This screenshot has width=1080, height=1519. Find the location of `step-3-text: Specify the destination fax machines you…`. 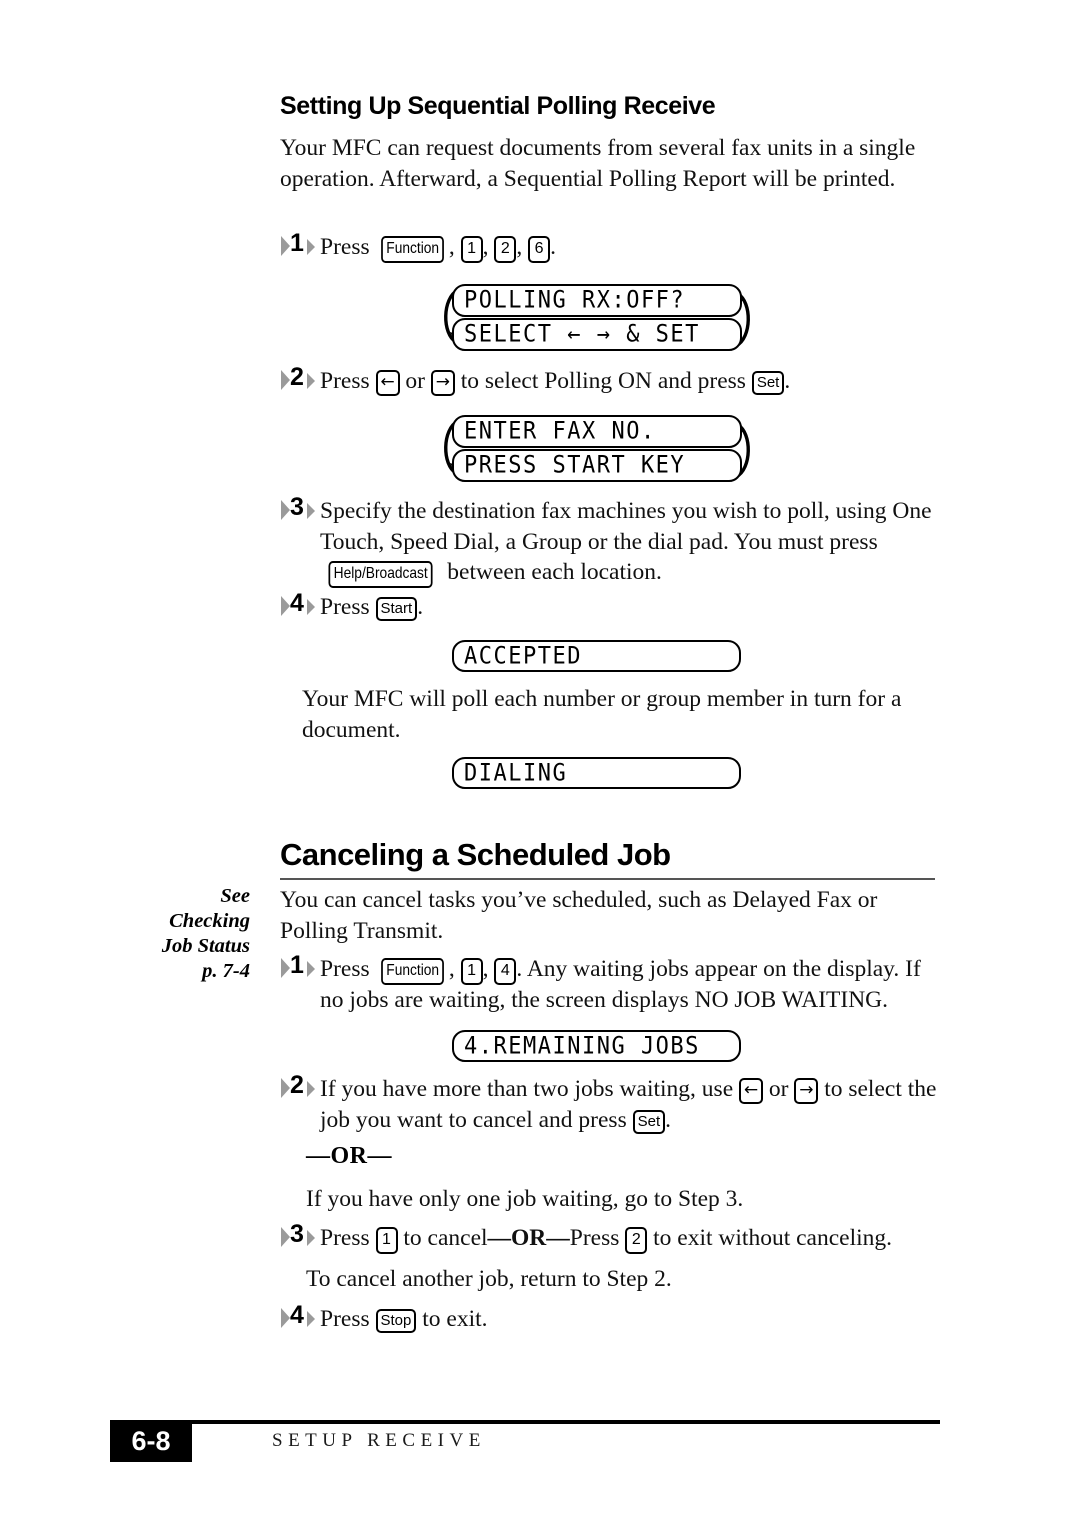

step-3-text: Specify the destination fax machines you… is located at coordinates (626, 542).